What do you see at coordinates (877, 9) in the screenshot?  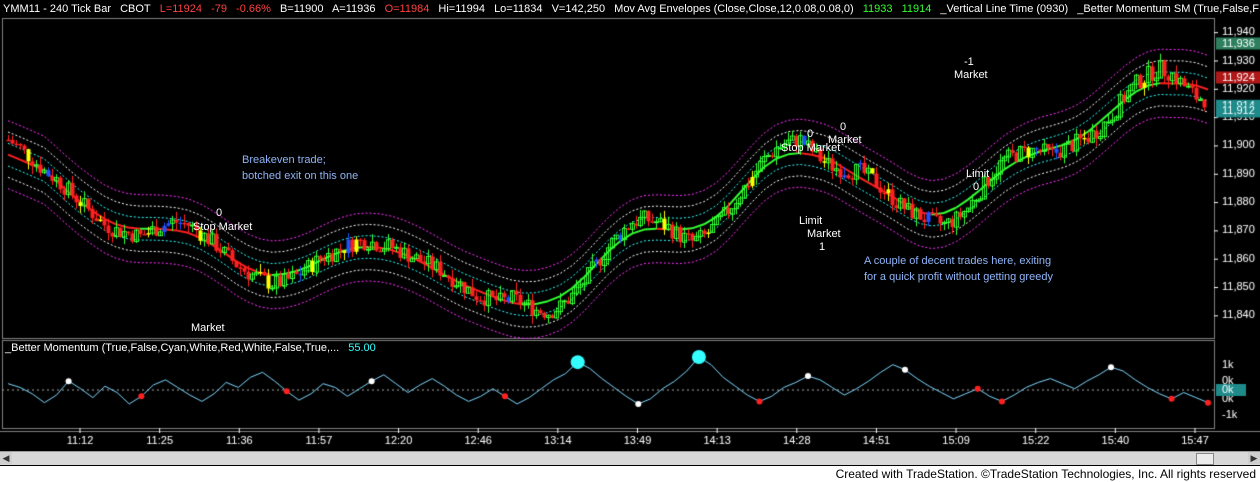 I see `envelope-value-1: 11933` at bounding box center [877, 9].